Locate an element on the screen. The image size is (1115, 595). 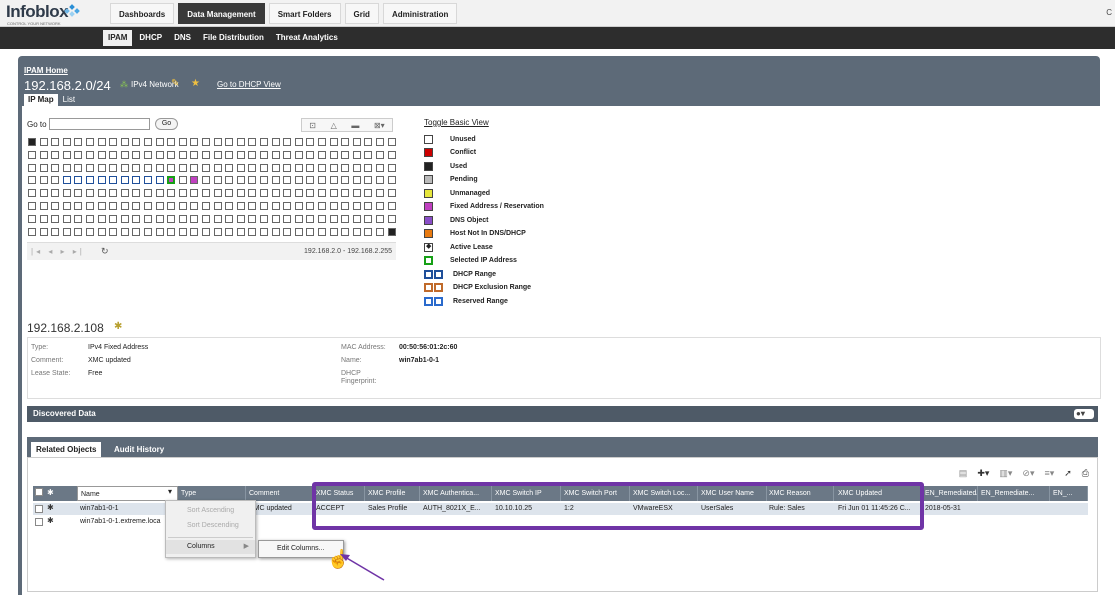
edit-pencil-icon: ✎ is located at coordinates (175, 83).